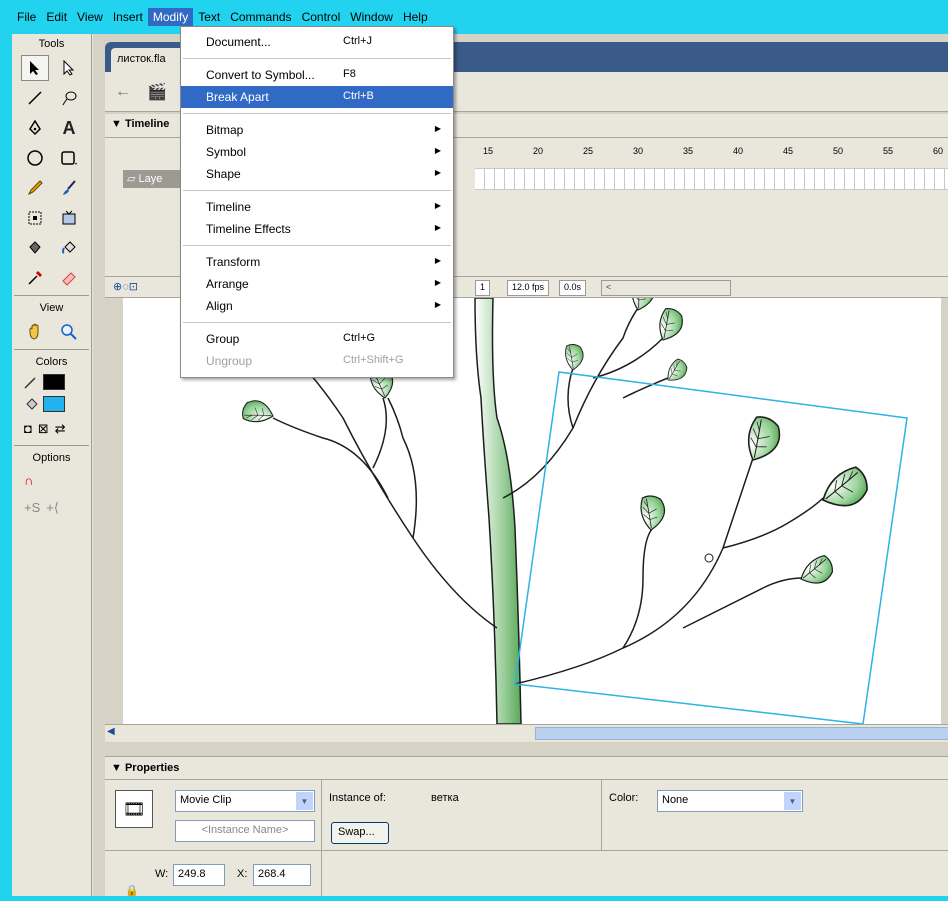  Describe the element at coordinates (666, 288) in the screenshot. I see `timeline-hscroll: <` at that location.